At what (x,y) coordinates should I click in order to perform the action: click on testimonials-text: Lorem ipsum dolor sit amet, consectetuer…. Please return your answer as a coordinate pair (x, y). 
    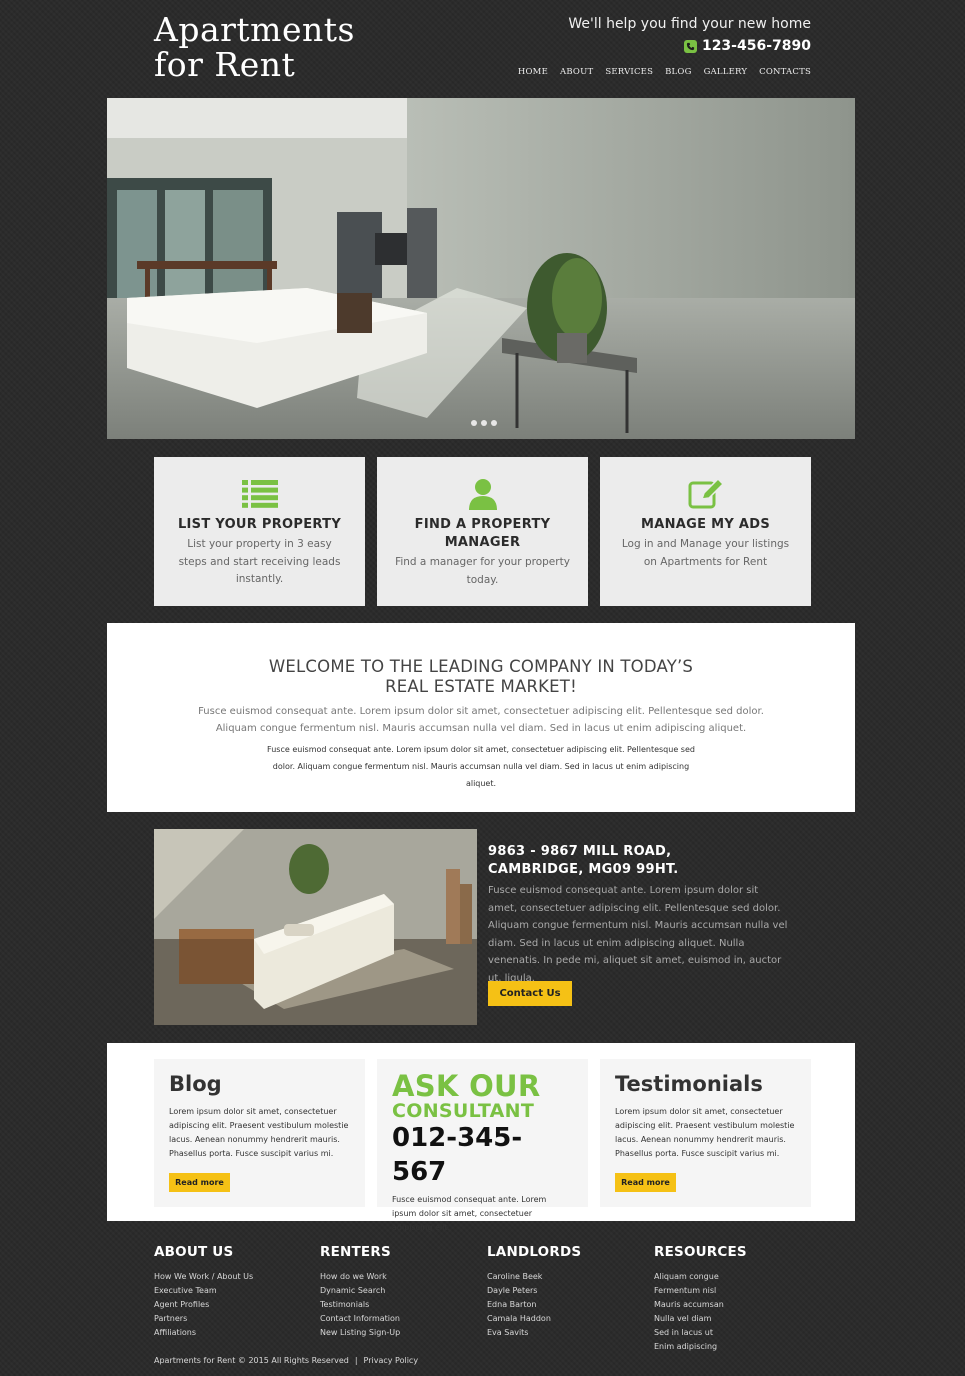
    Looking at the image, I should click on (705, 1132).